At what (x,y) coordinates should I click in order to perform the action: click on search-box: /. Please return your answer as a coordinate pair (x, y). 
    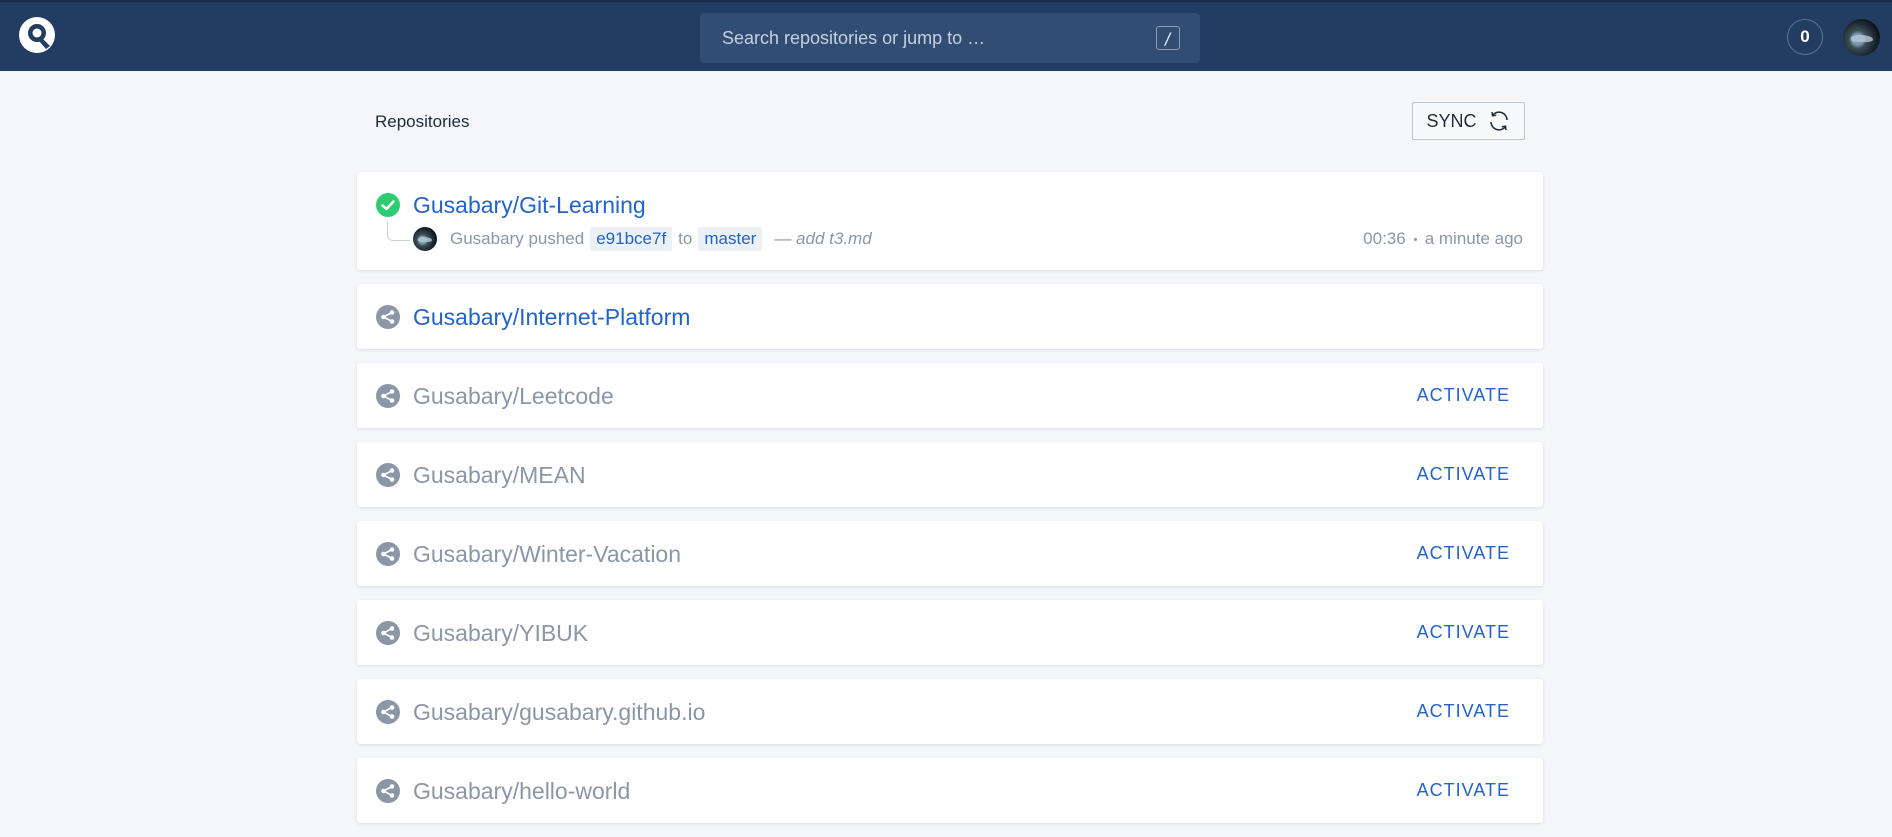
    Looking at the image, I should click on (950, 38).